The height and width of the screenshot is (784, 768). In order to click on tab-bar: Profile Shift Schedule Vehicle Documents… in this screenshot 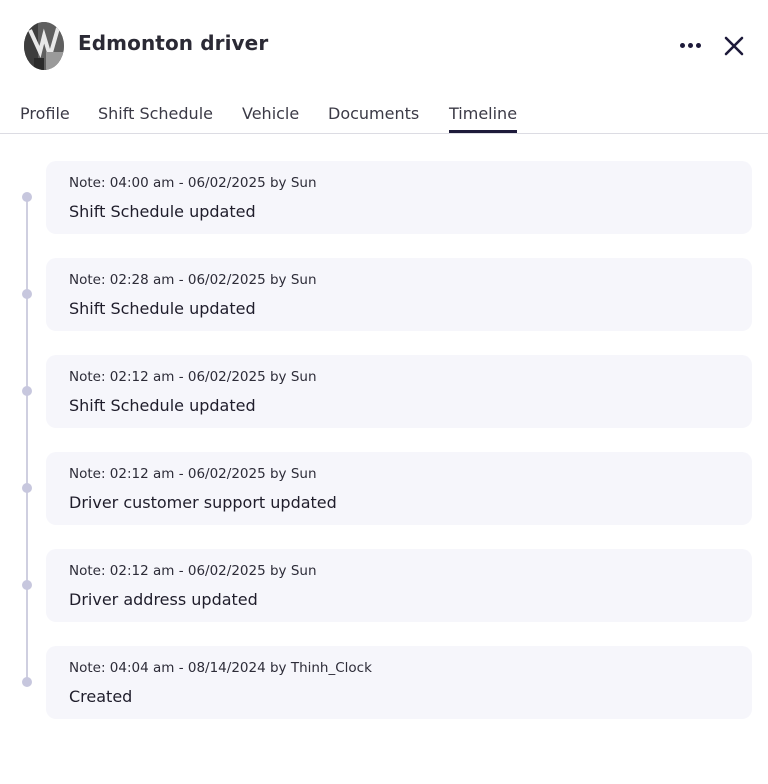, I will do `click(384, 115)`.